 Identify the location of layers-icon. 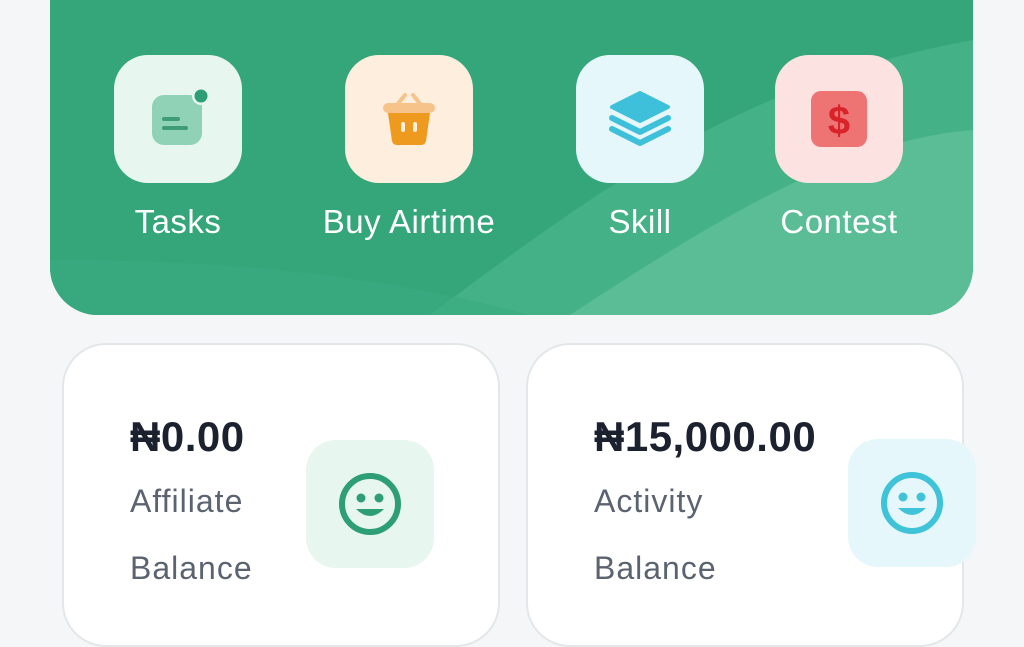
(640, 118).